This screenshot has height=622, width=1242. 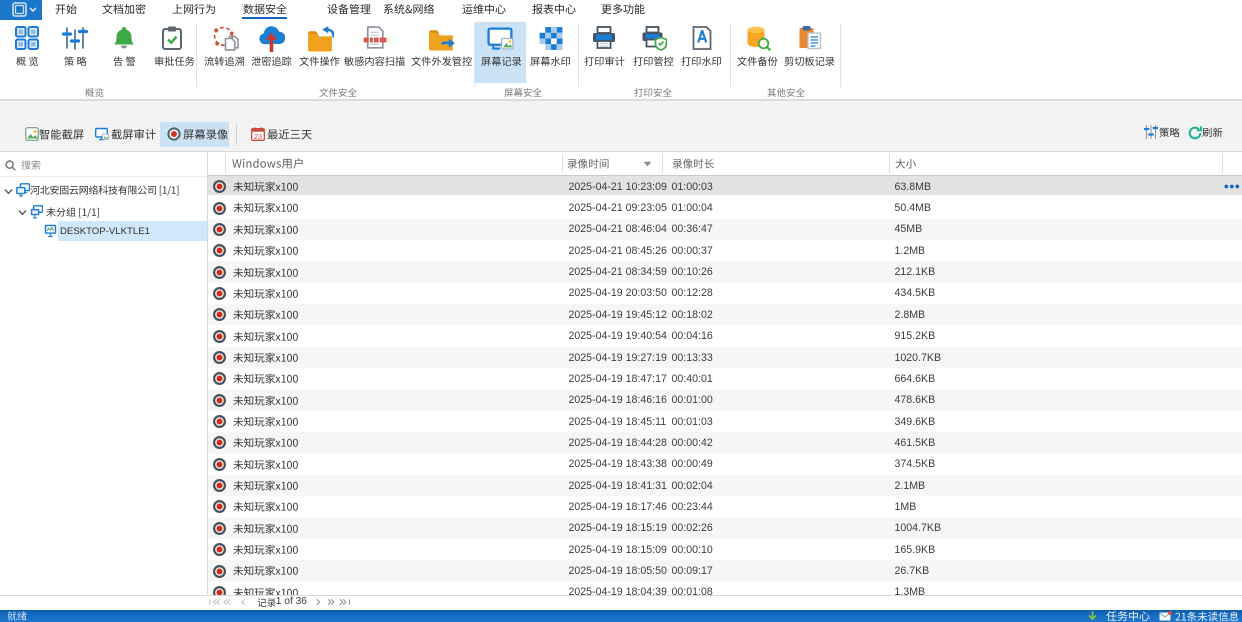 I want to click on svg-text: 23, so click(x=258, y=136).